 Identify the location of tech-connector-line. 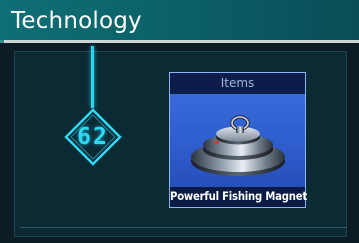
(92, 77).